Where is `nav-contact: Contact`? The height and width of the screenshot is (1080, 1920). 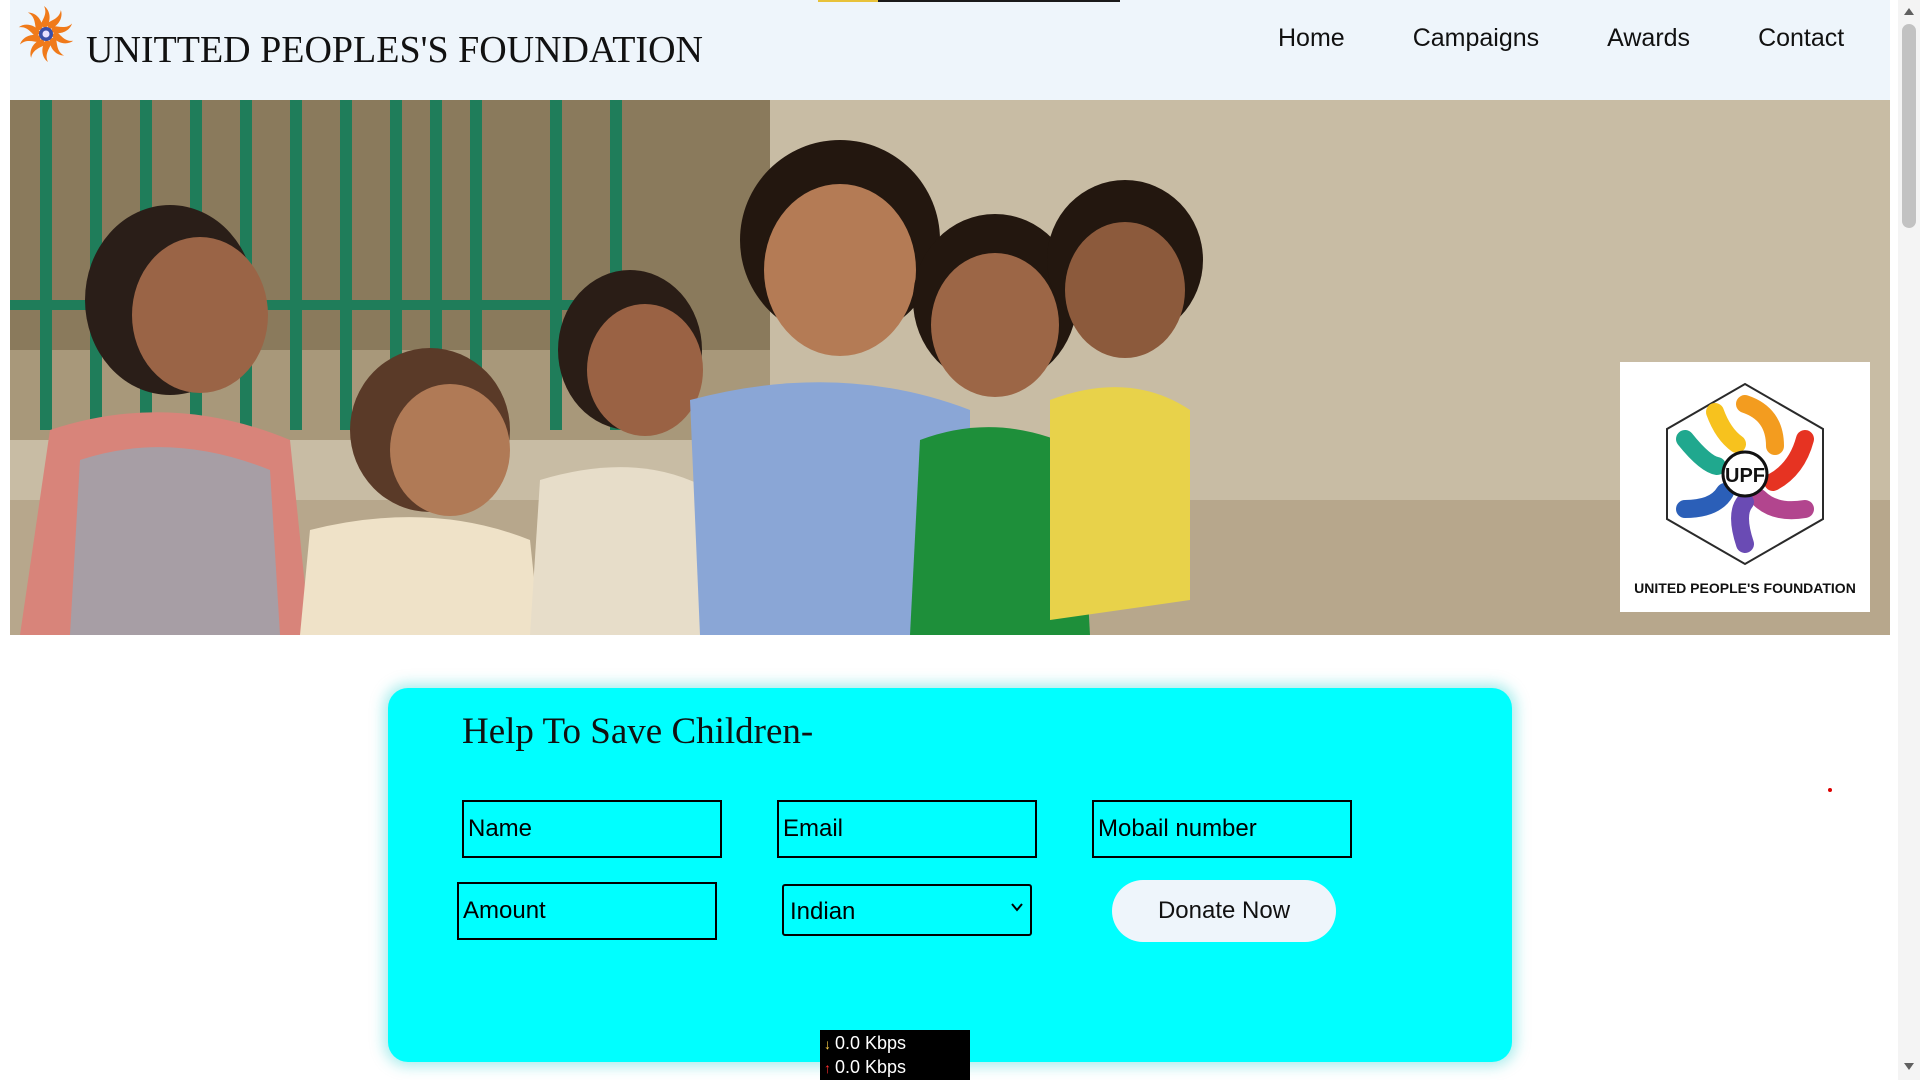 nav-contact: Contact is located at coordinates (1801, 38).